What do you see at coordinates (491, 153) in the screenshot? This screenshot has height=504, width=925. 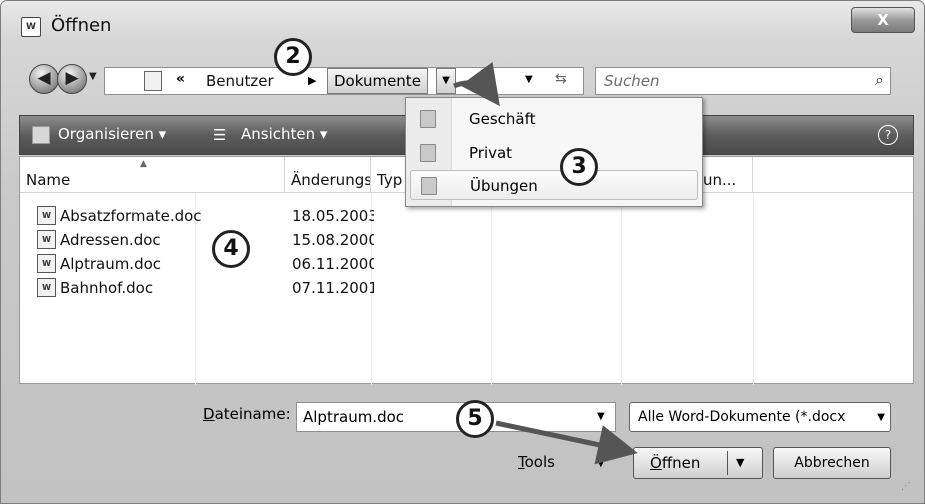 I see `popup-item-label: Privat` at bounding box center [491, 153].